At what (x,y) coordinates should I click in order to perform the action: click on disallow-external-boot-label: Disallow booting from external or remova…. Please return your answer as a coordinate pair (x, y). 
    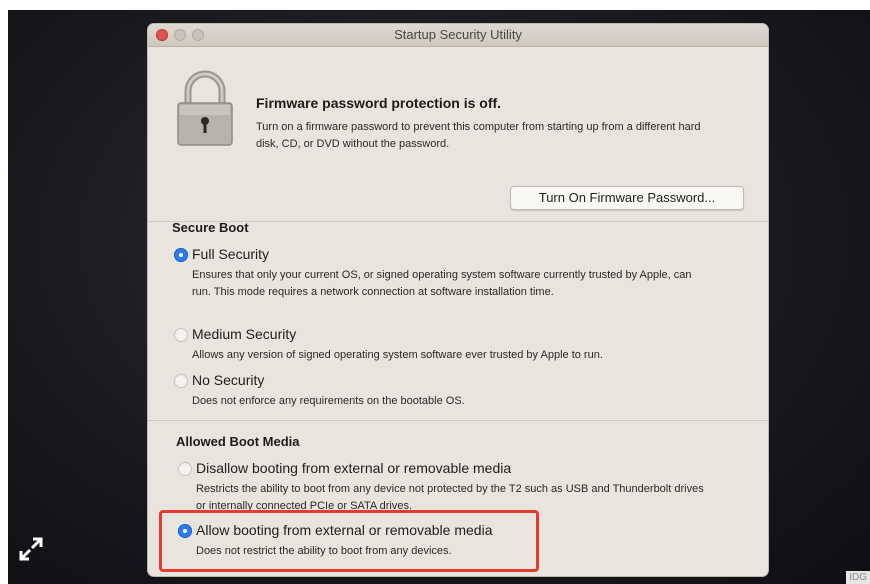
    Looking at the image, I should click on (354, 468).